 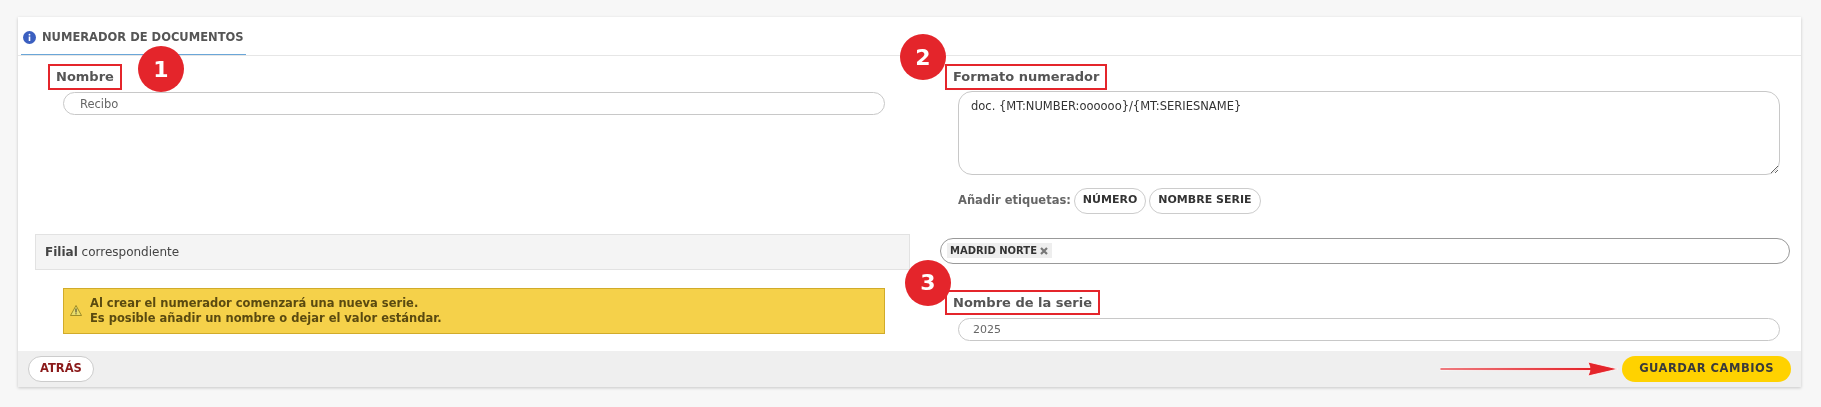 What do you see at coordinates (255, 303) in the screenshot?
I see `alert-text: Al crear el numerador comenzará una nueva serie.` at bounding box center [255, 303].